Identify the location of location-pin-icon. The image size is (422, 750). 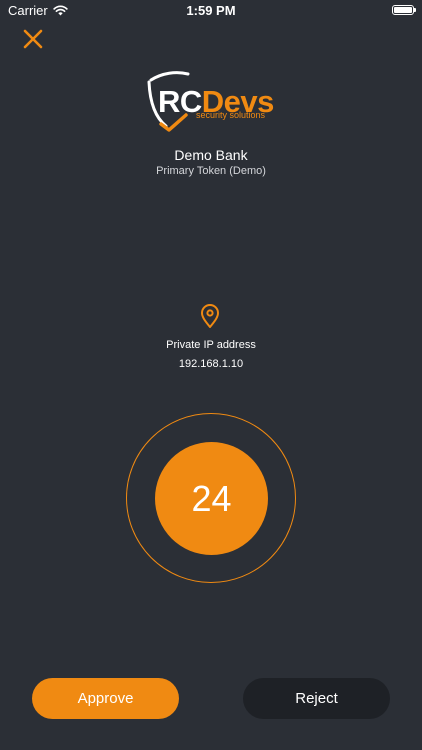
(210, 316).